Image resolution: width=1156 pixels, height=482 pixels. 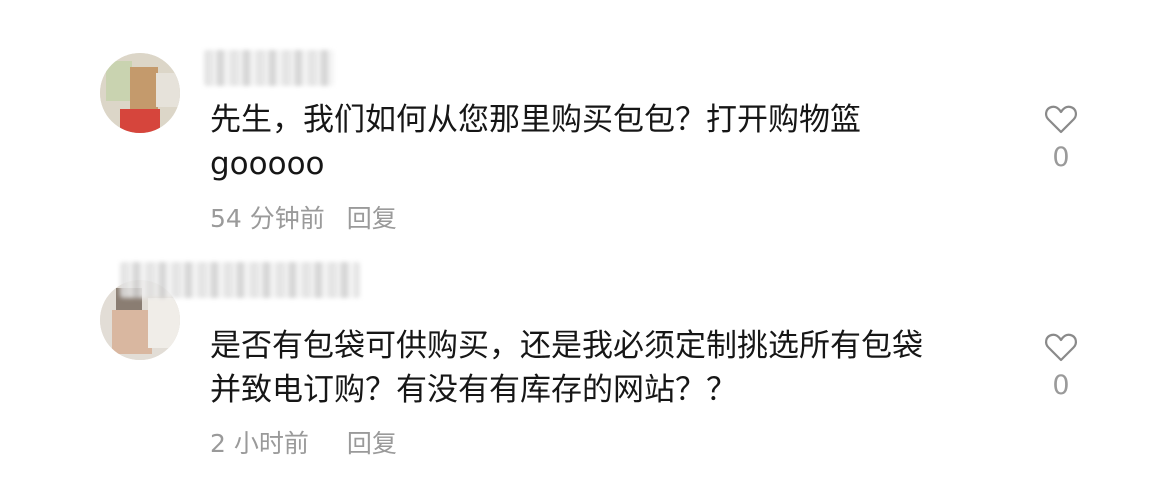 What do you see at coordinates (259, 443) in the screenshot?
I see `comment-time: 2 小时前` at bounding box center [259, 443].